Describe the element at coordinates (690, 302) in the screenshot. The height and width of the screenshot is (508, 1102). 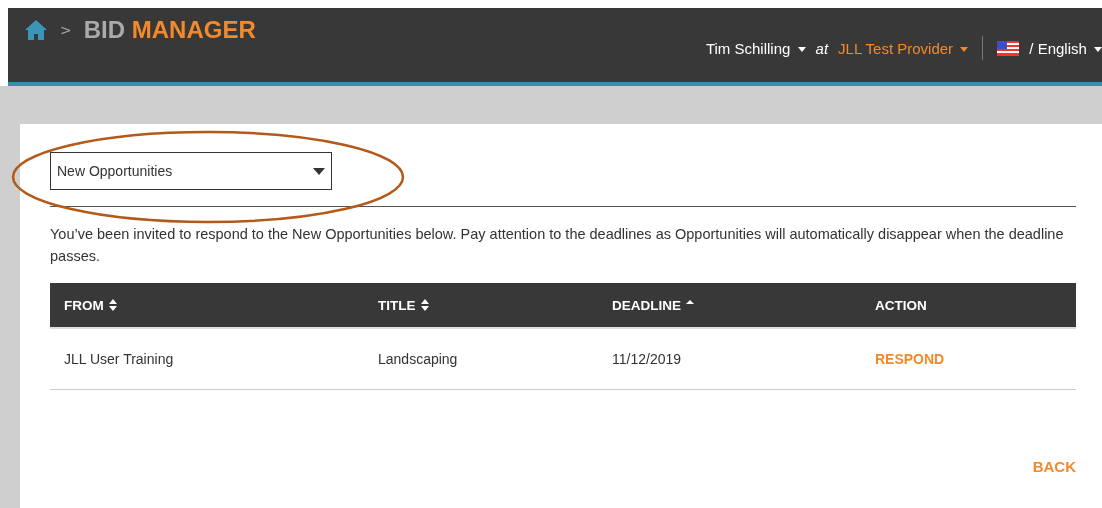
I see `sort-up-icon` at that location.